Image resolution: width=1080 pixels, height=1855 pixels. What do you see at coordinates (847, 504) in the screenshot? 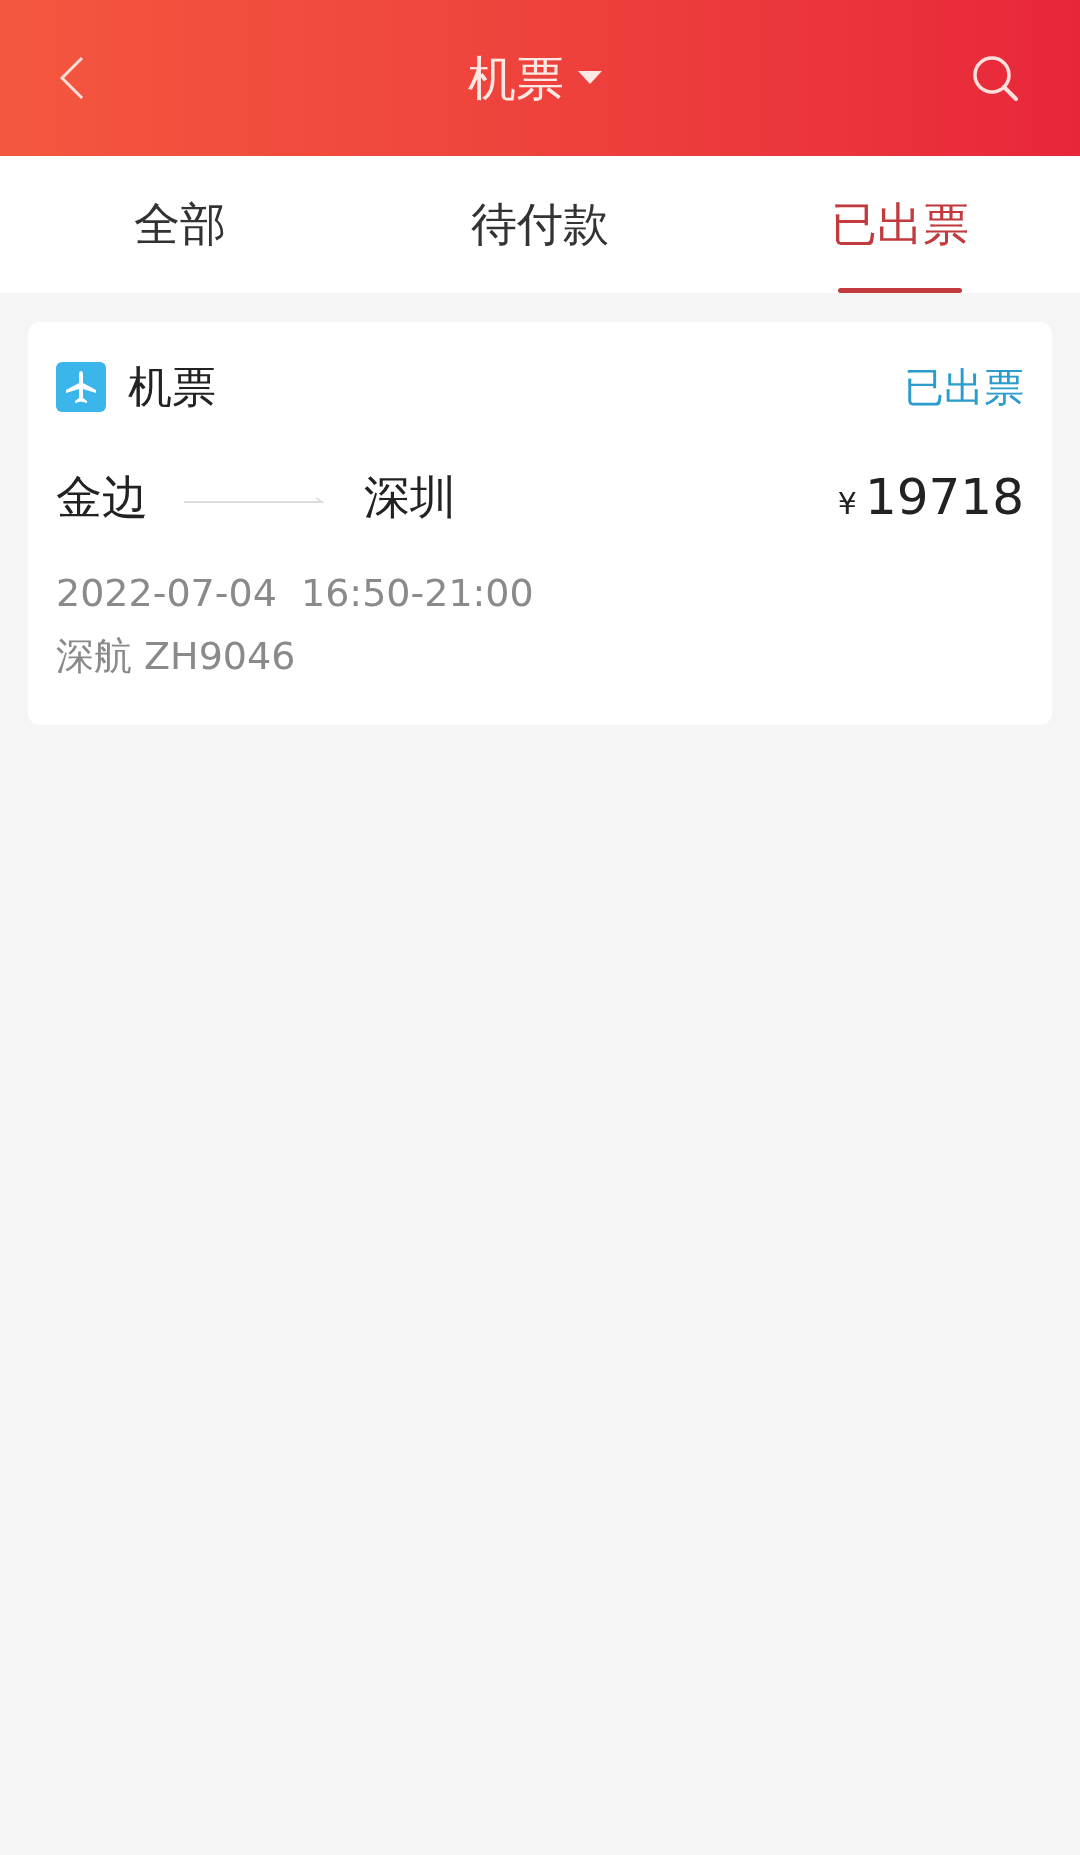
I see `currency-symbol: ¥` at bounding box center [847, 504].